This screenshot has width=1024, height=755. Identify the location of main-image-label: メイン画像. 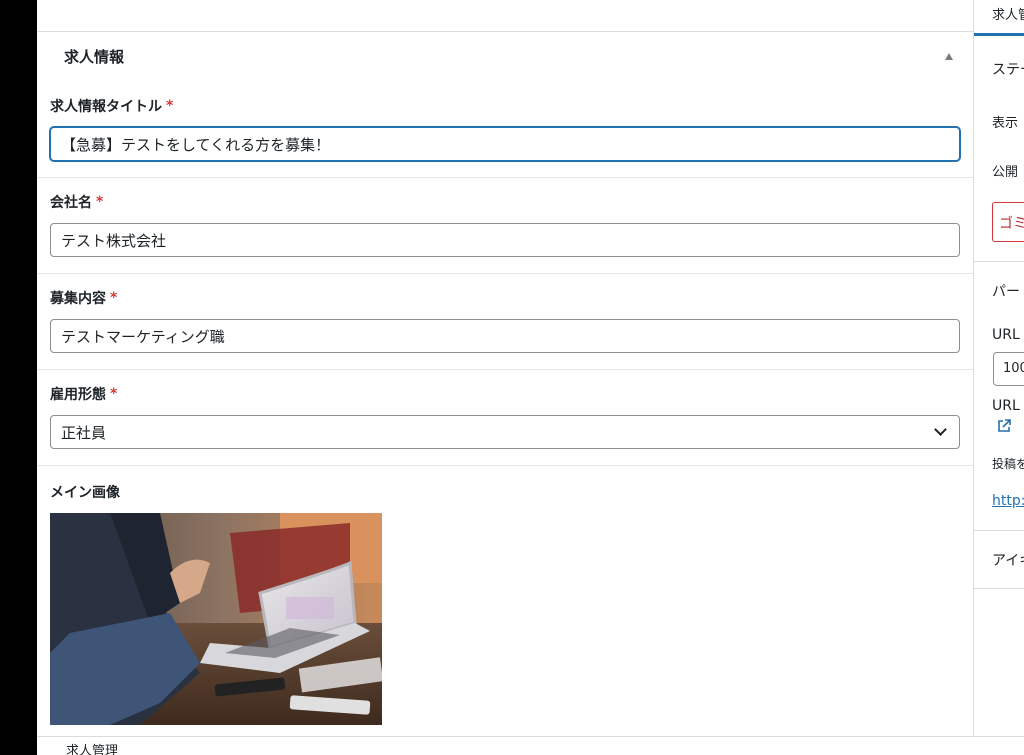
(505, 492).